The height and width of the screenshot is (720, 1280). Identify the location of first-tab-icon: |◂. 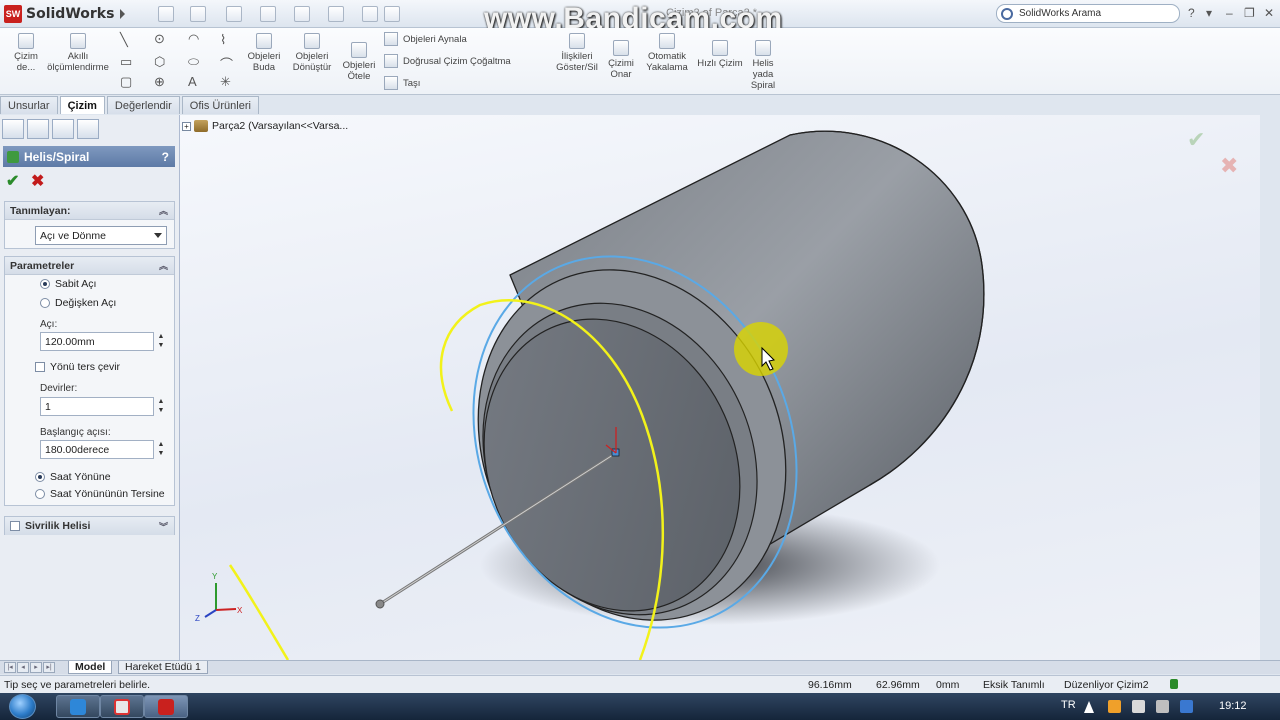
(10, 667).